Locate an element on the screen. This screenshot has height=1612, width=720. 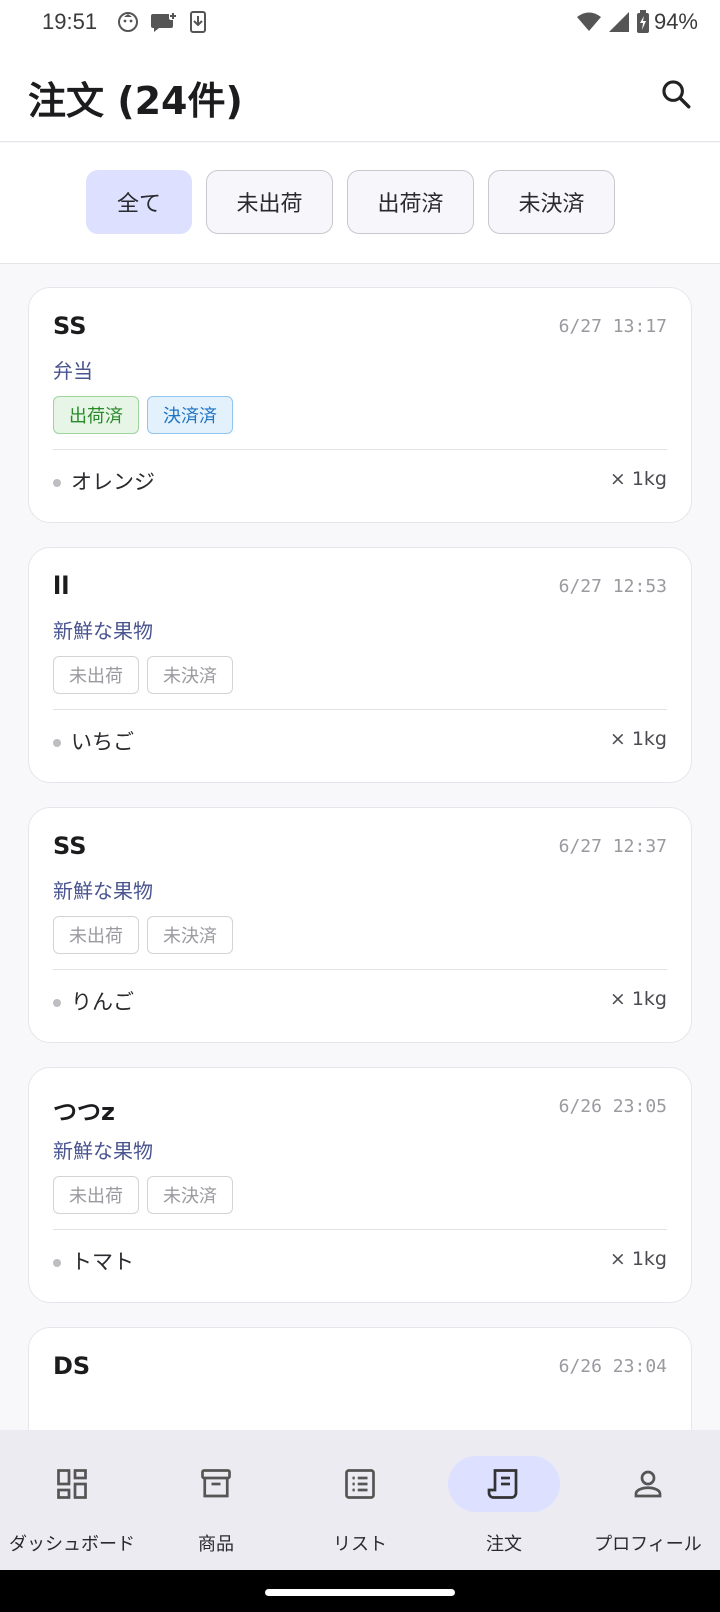
nav-item-orders: 注文 is located at coordinates (504, 1500).